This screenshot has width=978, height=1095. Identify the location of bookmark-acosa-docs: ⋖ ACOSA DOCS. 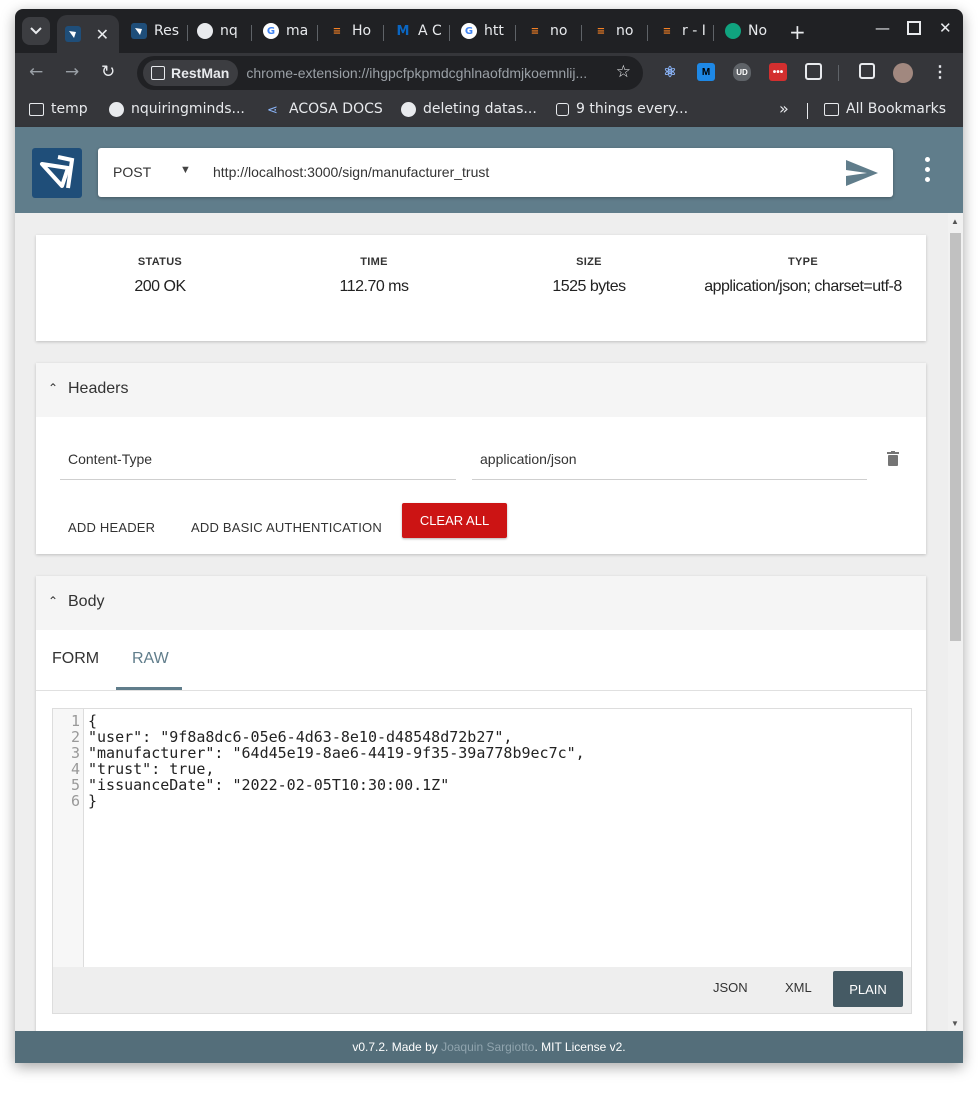
(325, 109).